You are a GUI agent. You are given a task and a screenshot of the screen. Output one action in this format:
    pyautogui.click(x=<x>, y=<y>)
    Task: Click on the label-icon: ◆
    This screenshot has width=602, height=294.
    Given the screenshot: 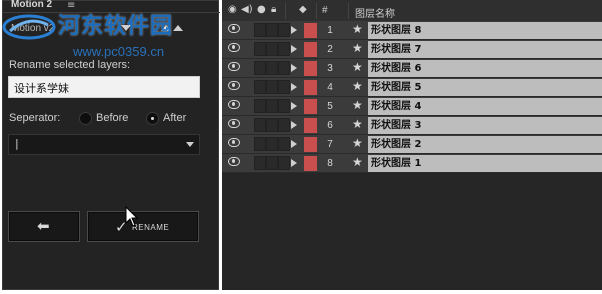 What is the action you would take?
    pyautogui.click(x=303, y=9)
    